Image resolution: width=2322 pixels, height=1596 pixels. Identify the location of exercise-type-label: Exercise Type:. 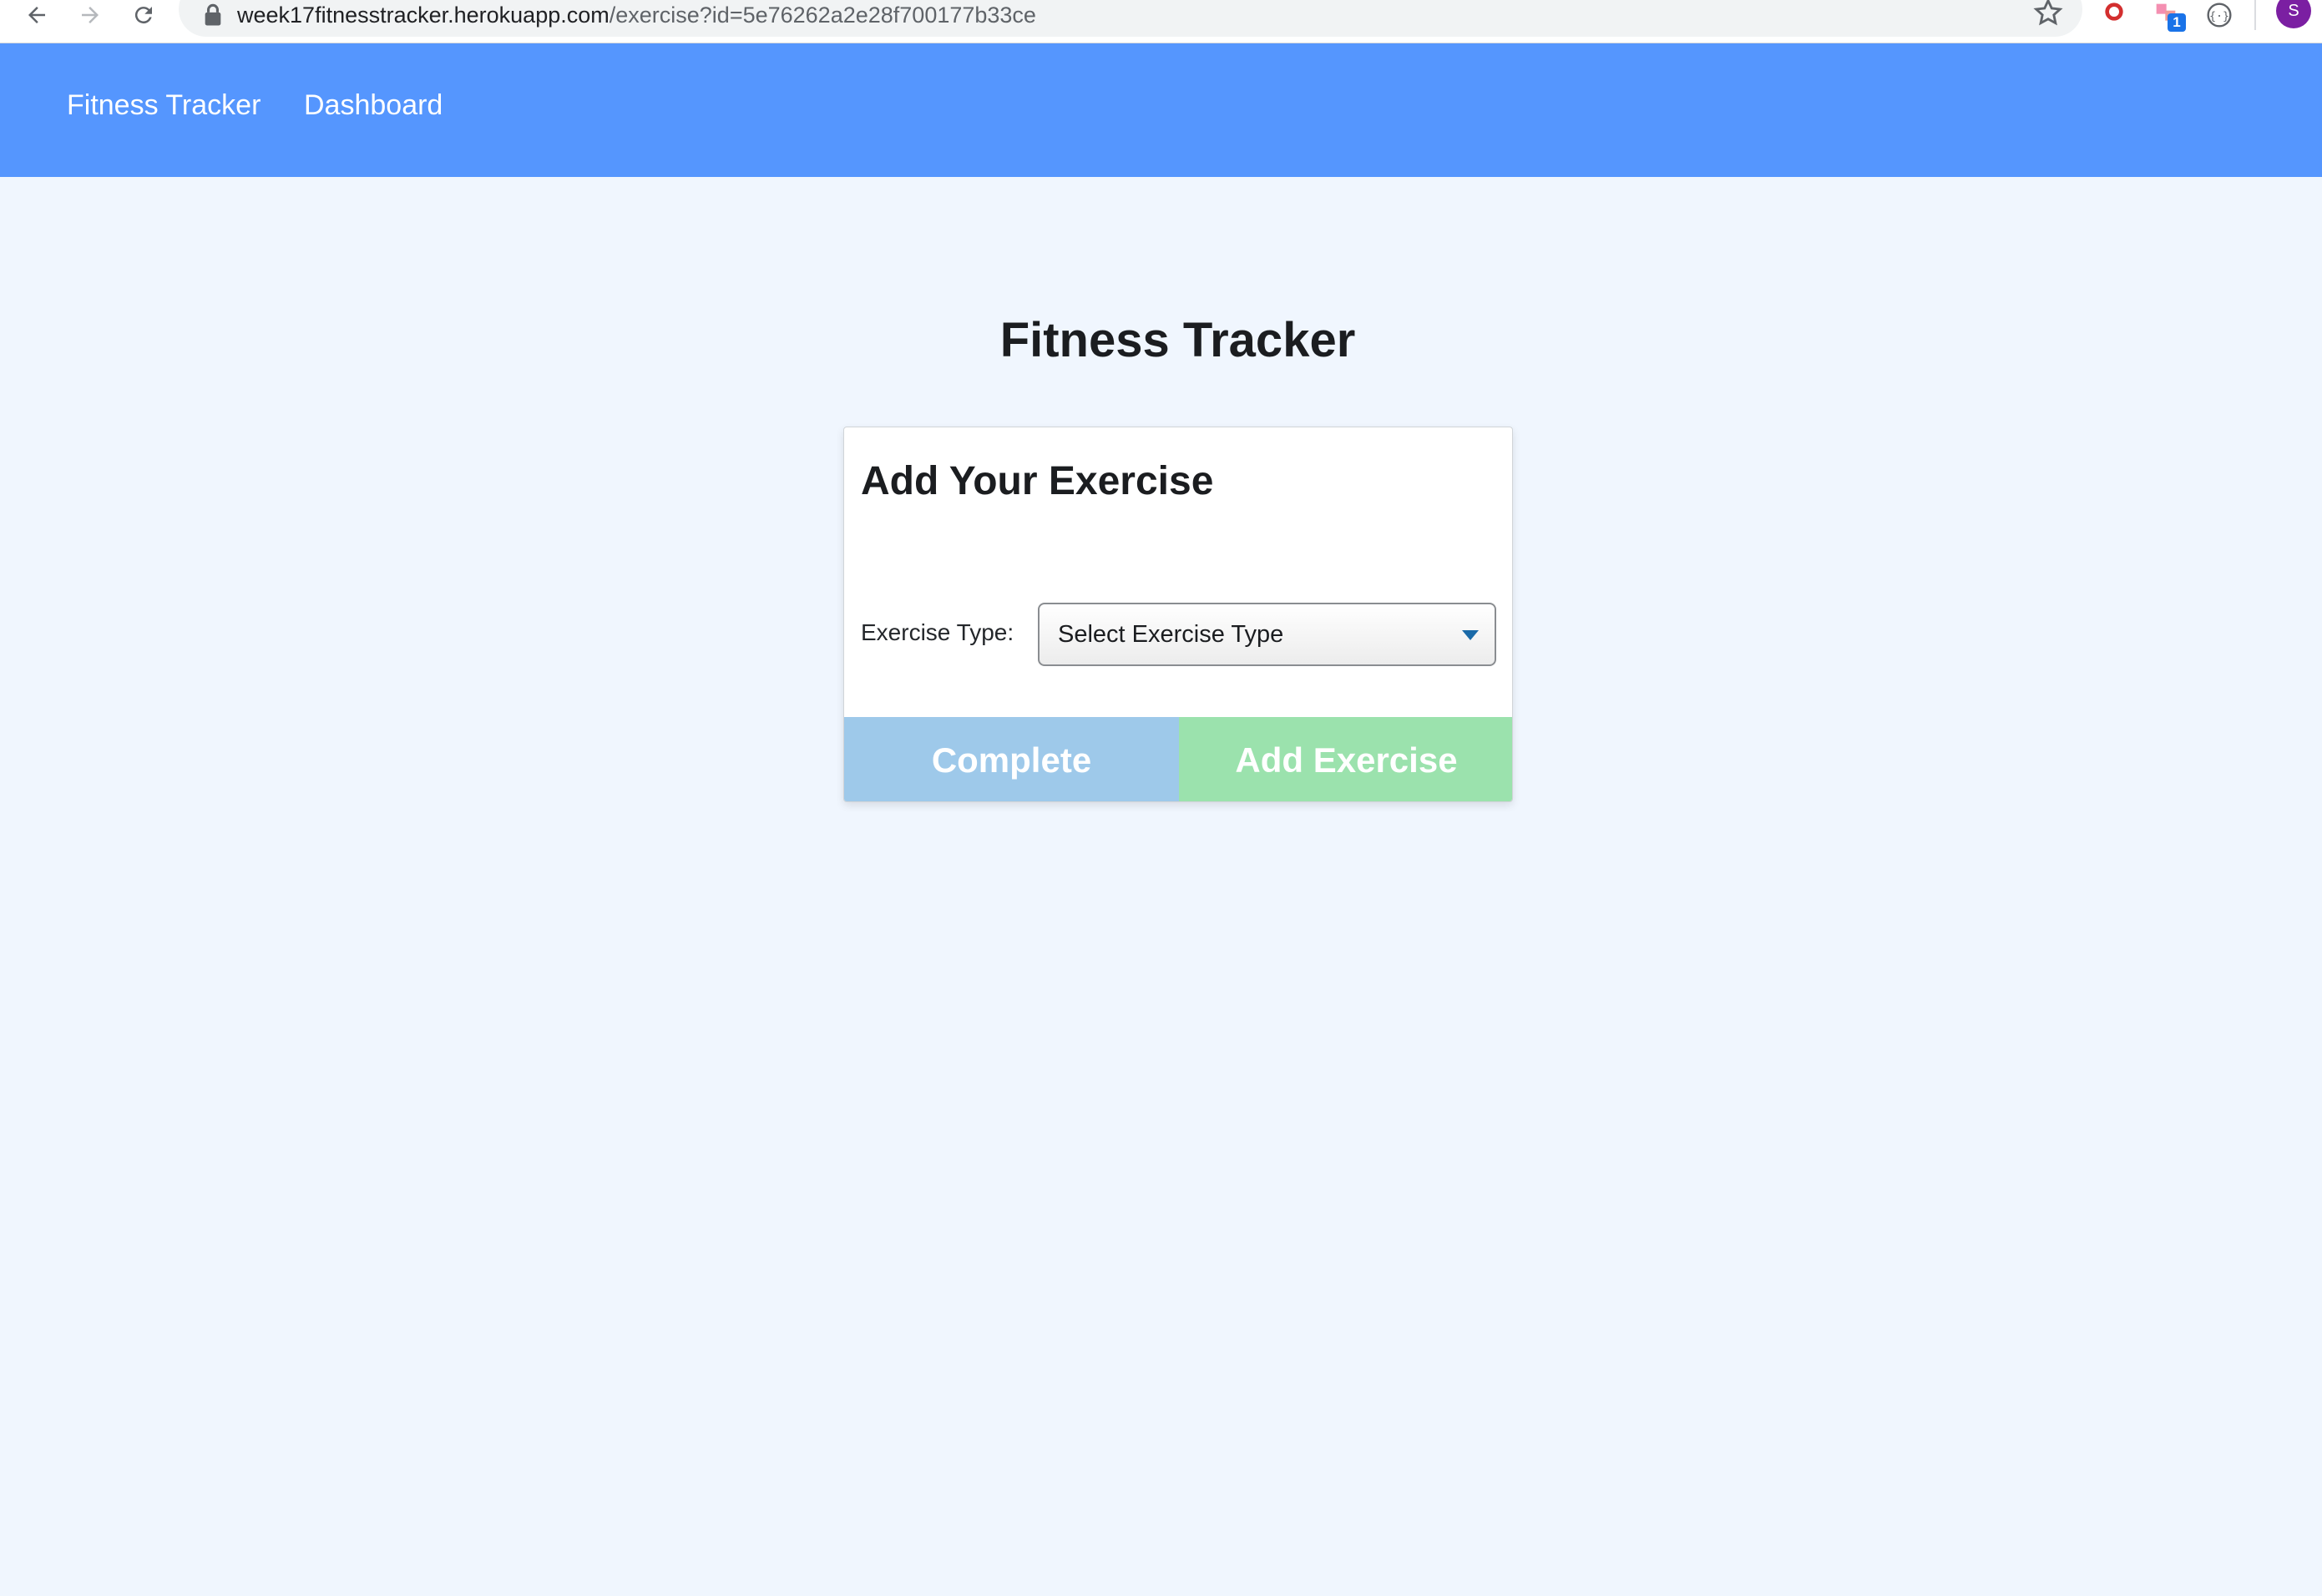
(937, 632).